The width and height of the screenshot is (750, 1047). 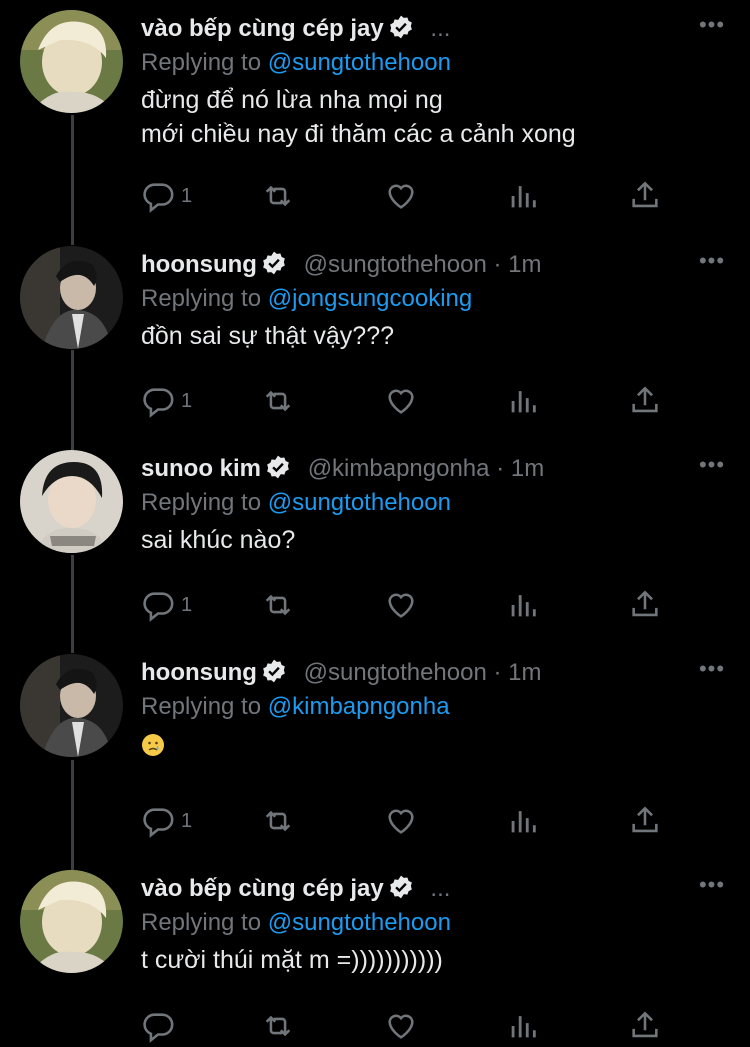 I want to click on crying-face-emoji, so click(x=153, y=745).